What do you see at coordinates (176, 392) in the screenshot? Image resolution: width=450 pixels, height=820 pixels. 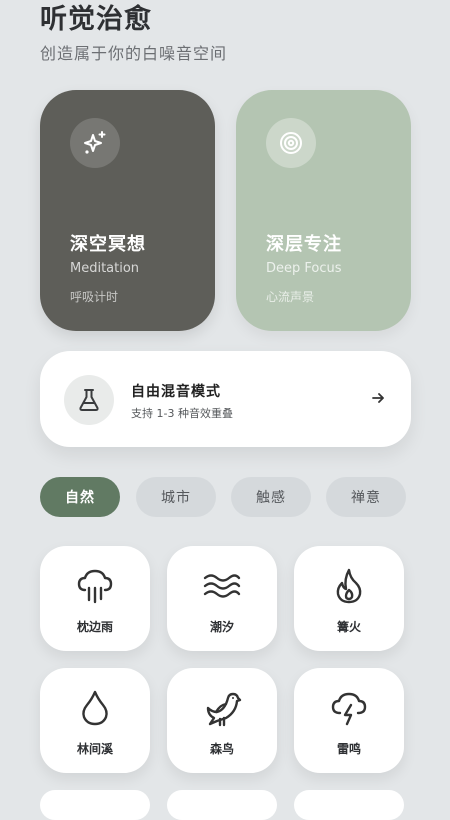 I see `free-mix-title: 自由混音模式` at bounding box center [176, 392].